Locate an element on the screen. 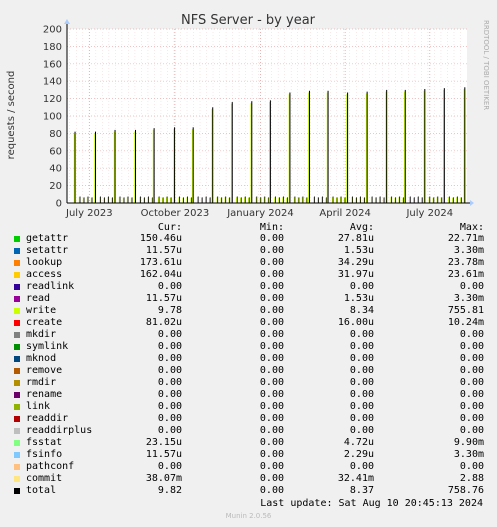 The height and width of the screenshot is (527, 497). y-tick-label: 60 is located at coordinates (55, 151).